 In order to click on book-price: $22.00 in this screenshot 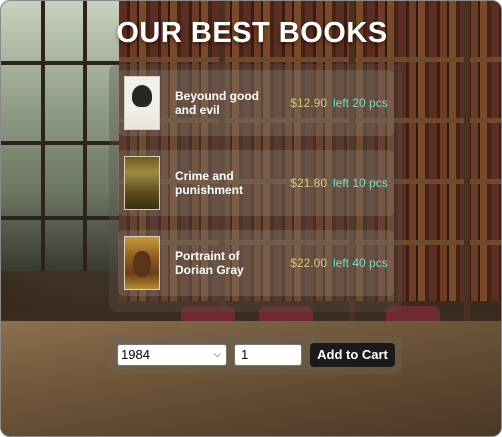, I will do `click(308, 263)`.